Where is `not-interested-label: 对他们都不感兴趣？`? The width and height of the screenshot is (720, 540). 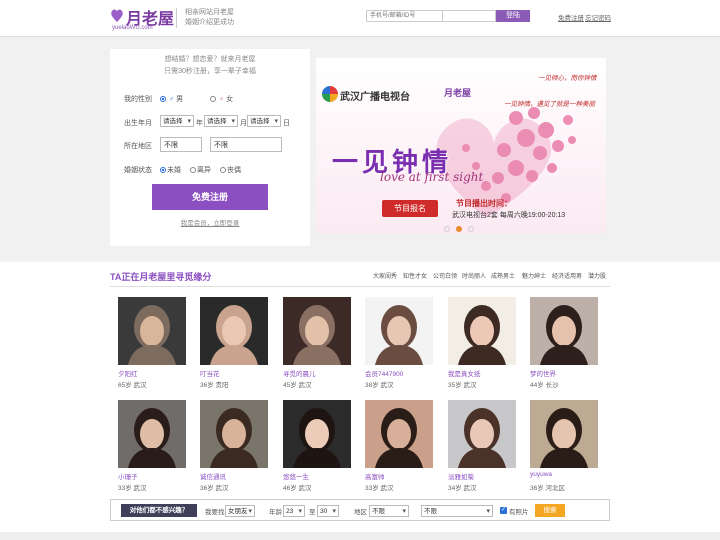 not-interested-label: 对他们都不感兴趣？ is located at coordinates (159, 510).